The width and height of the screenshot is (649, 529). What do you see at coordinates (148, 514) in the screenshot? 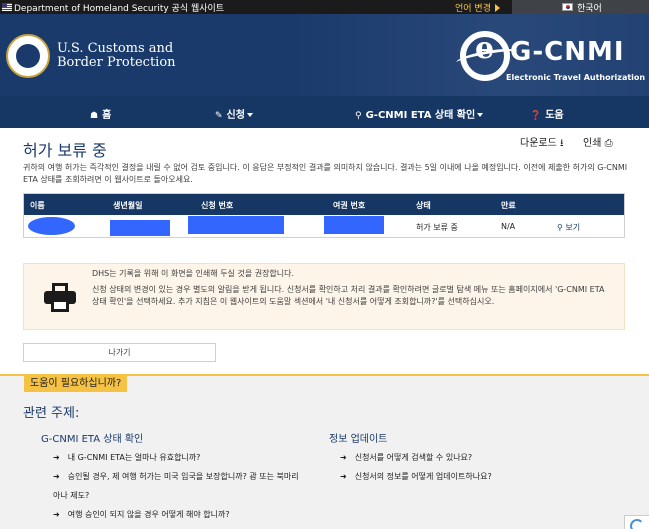
I see `related-link-label: 여행 승인이 되지 않을 경우 어떻게 해야 합니까?` at bounding box center [148, 514].